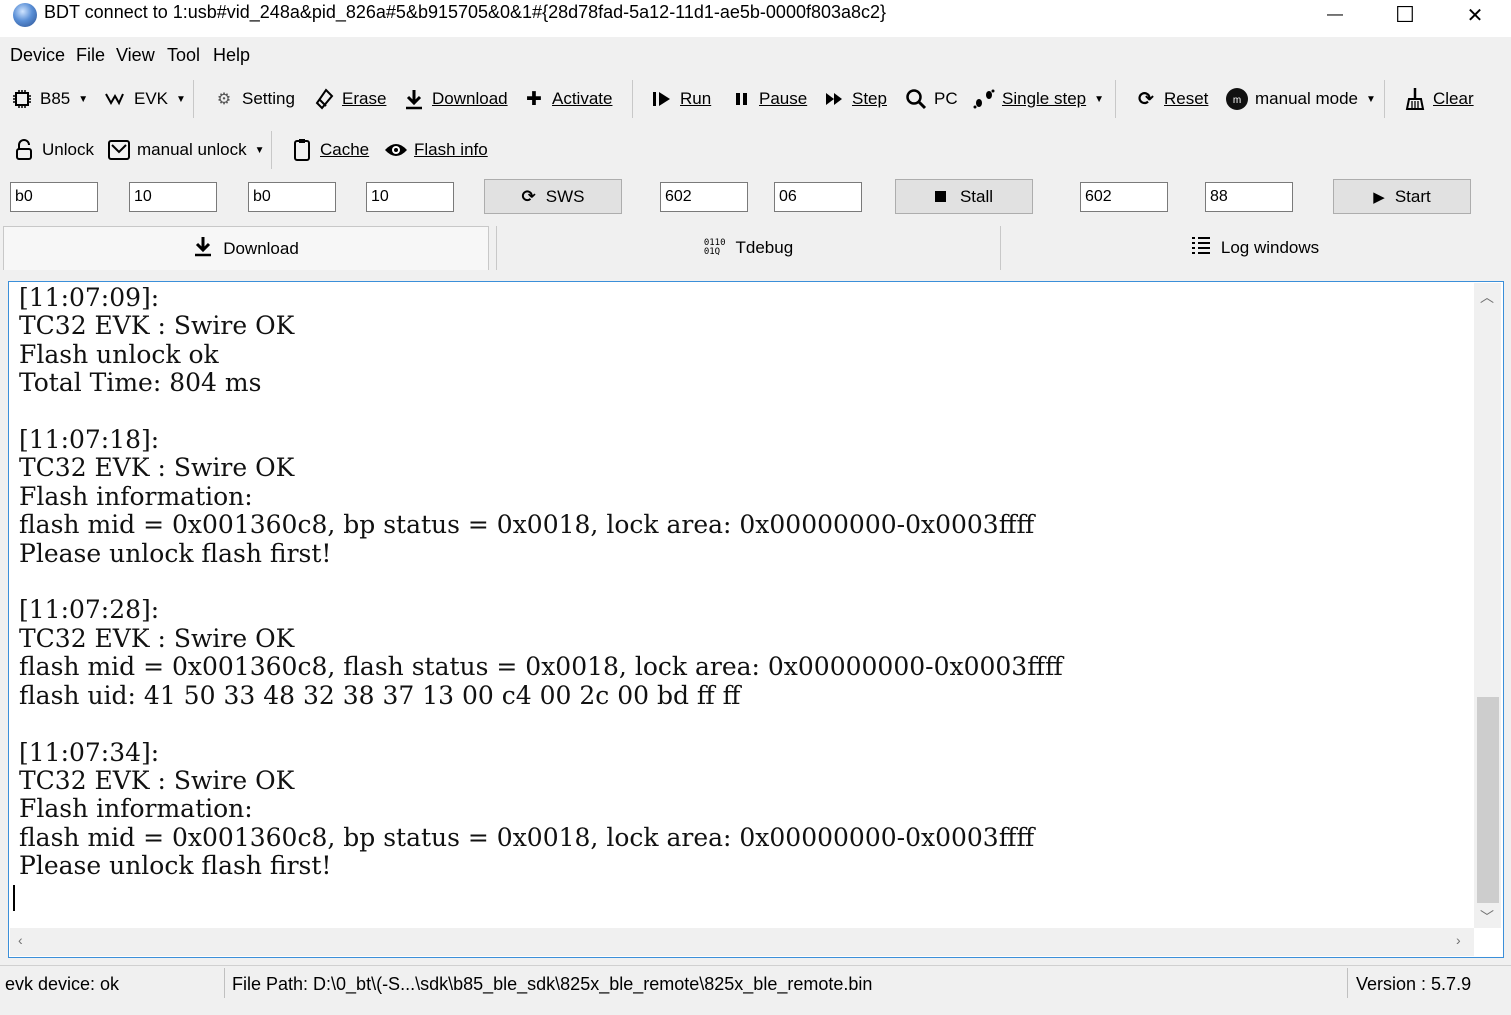 The width and height of the screenshot is (1511, 1015). I want to click on single-step-dropdown: Single step ▼, so click(1038, 99).